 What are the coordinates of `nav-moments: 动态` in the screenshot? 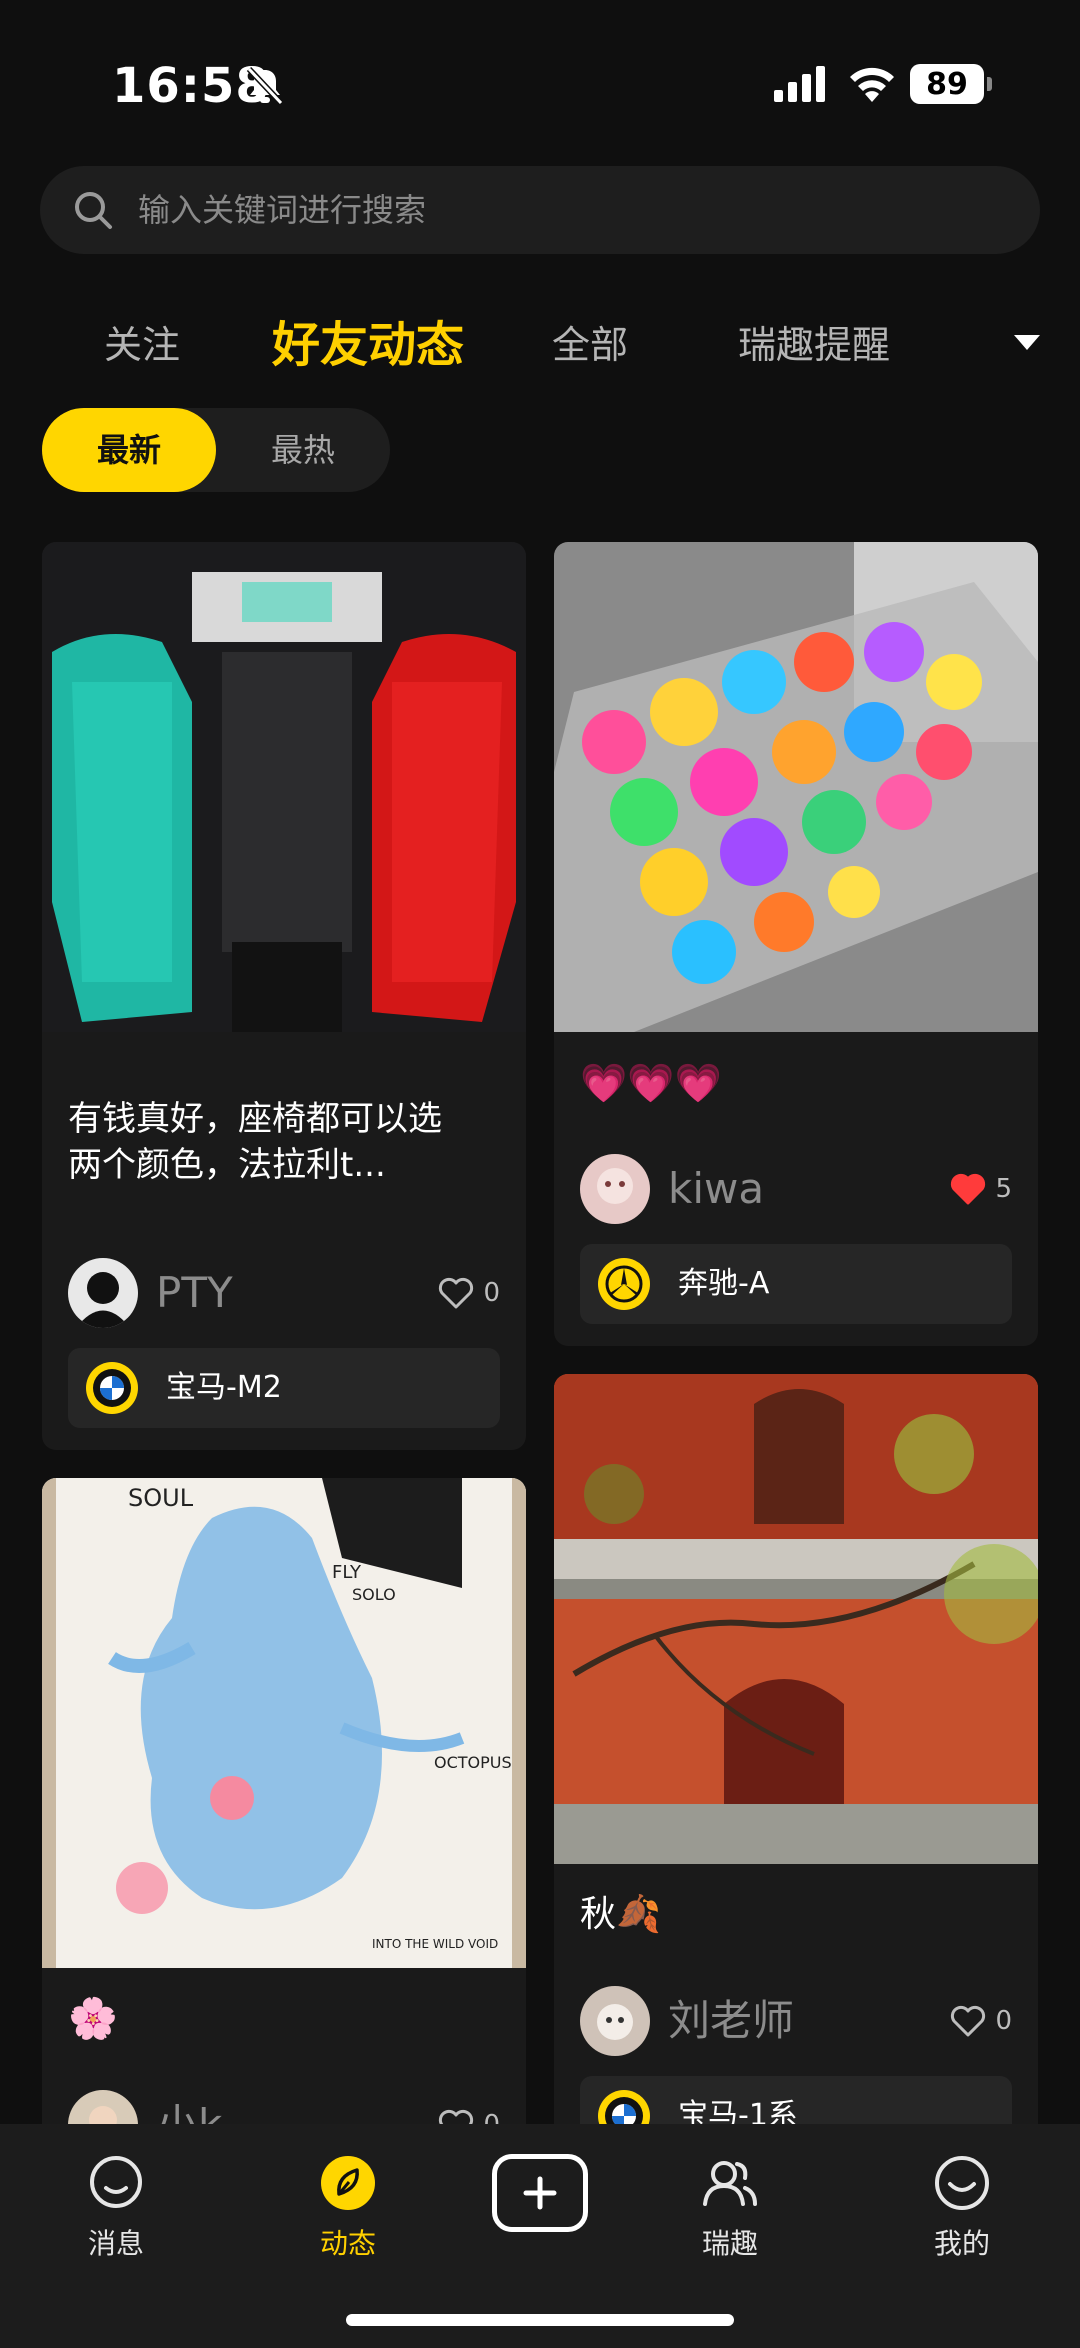 It's located at (348, 2208).